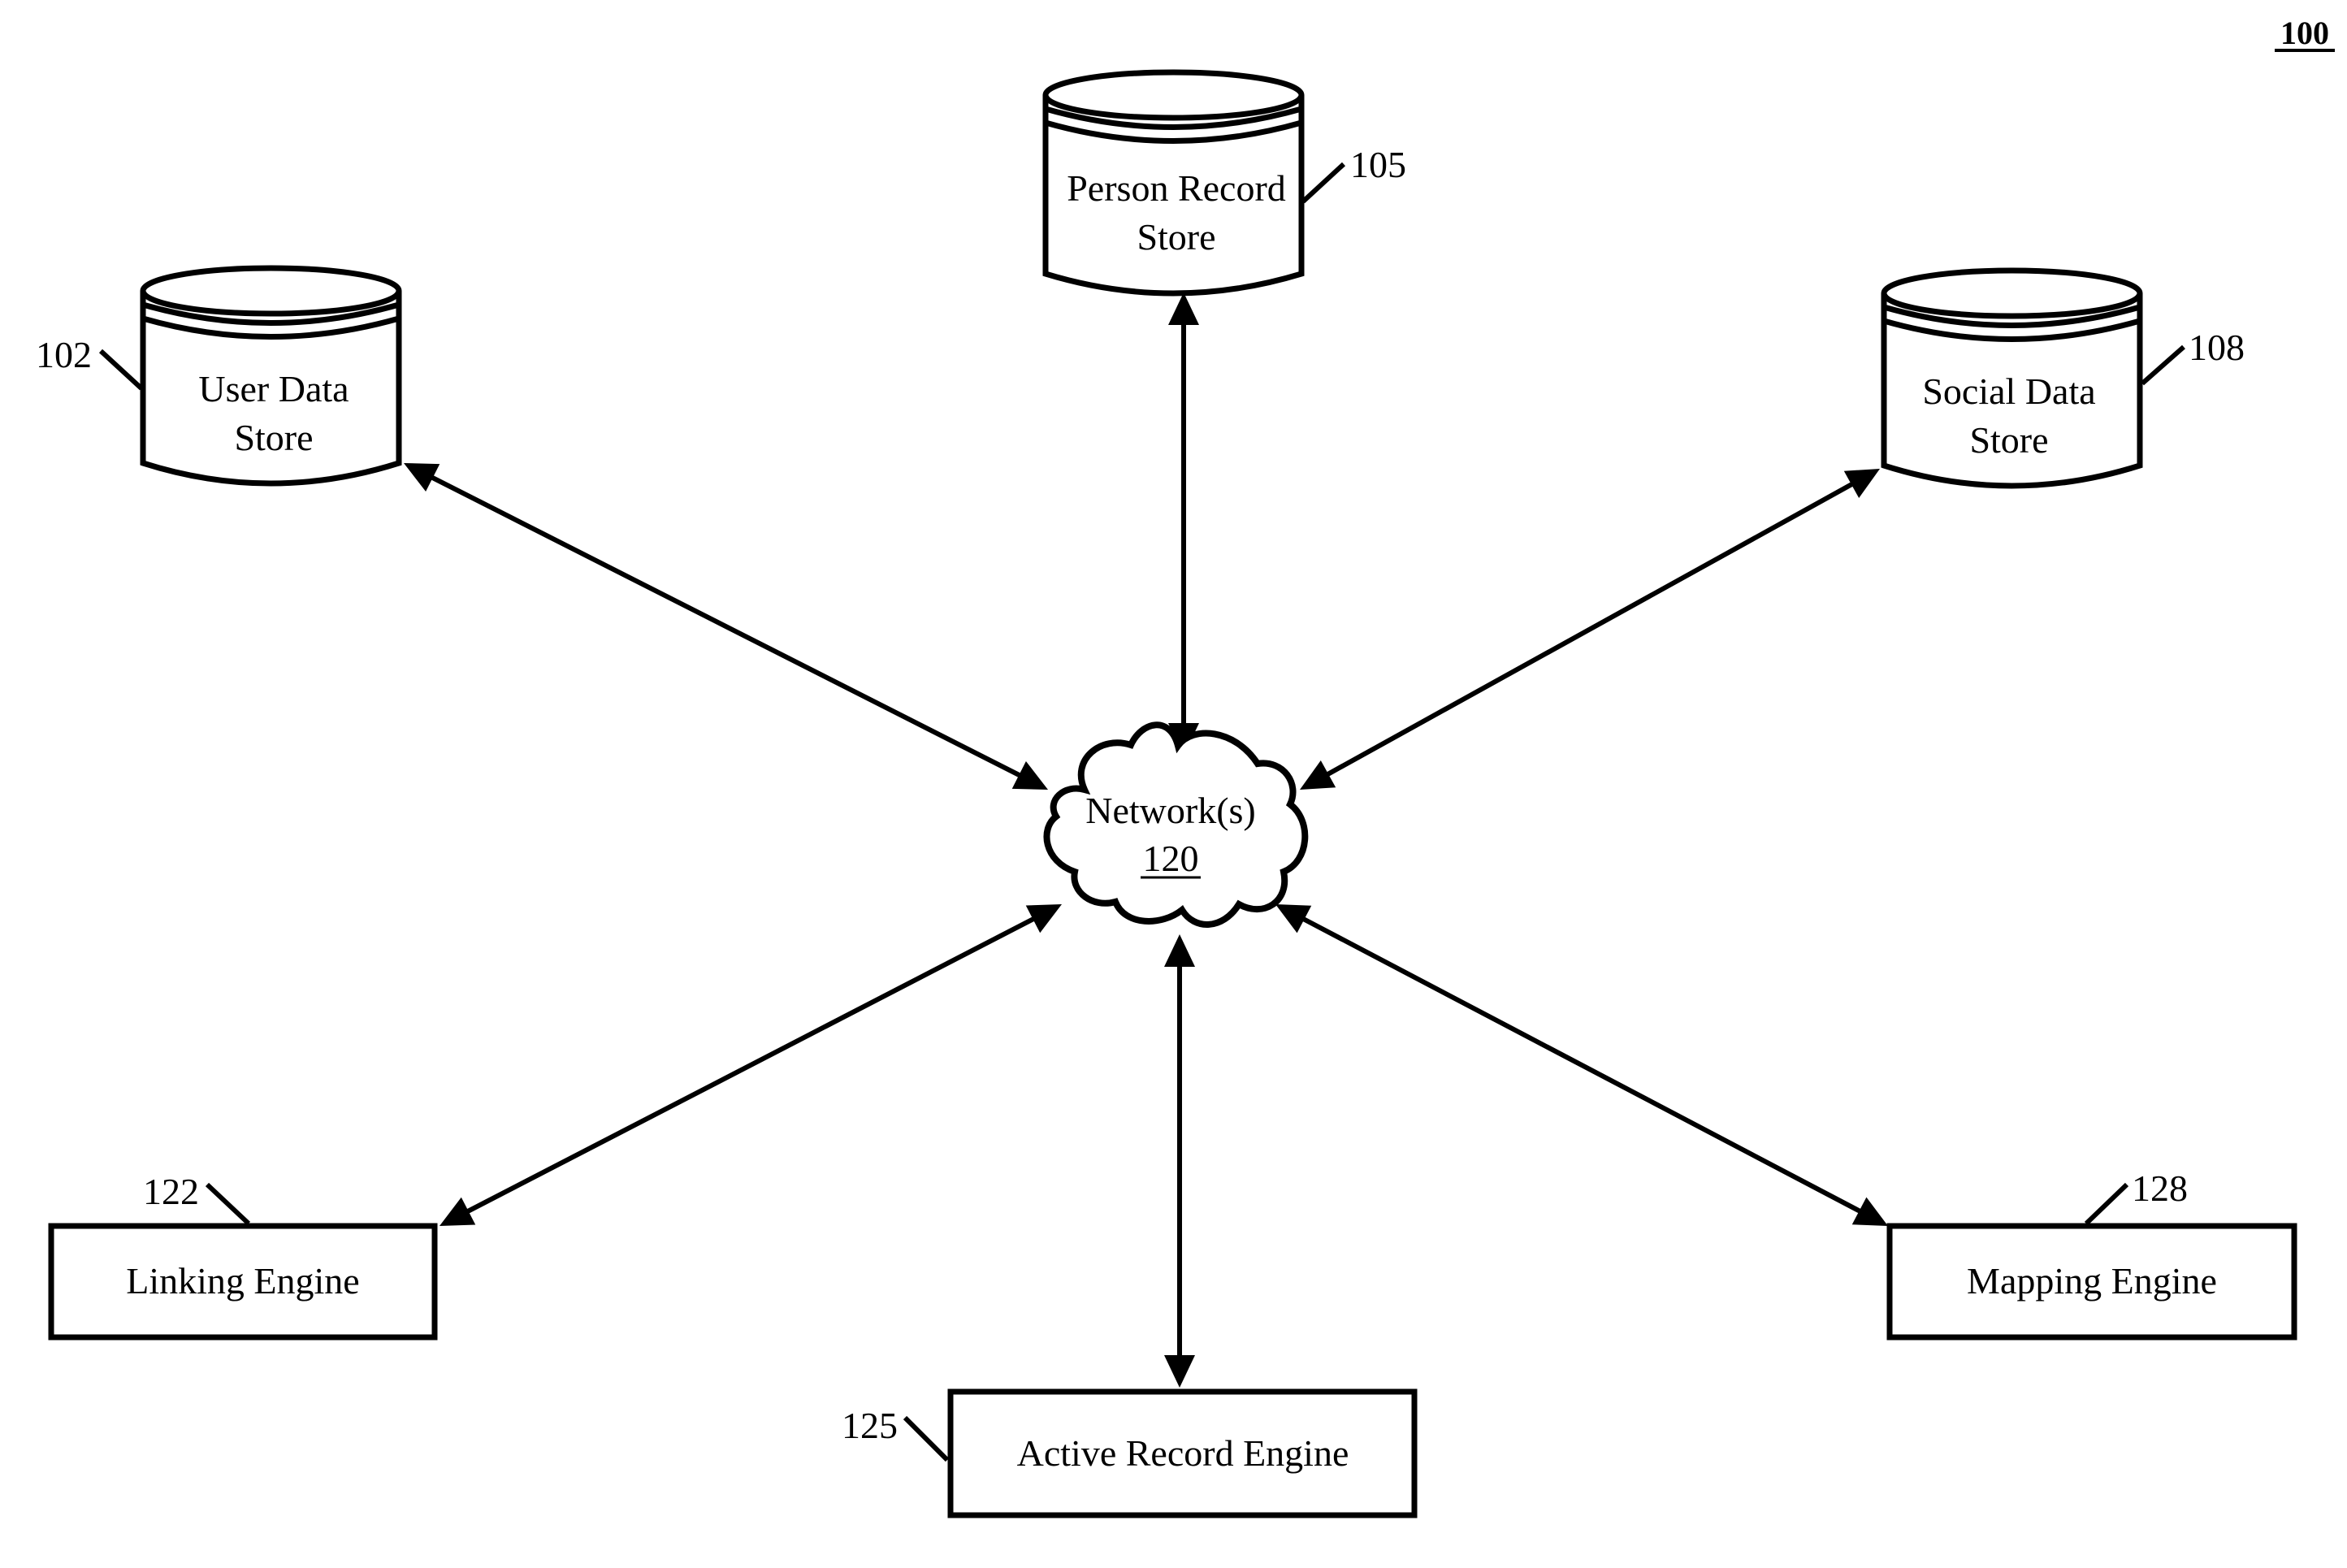  Describe the element at coordinates (1378, 164) in the screenshot. I see `ref-number: 105` at that location.